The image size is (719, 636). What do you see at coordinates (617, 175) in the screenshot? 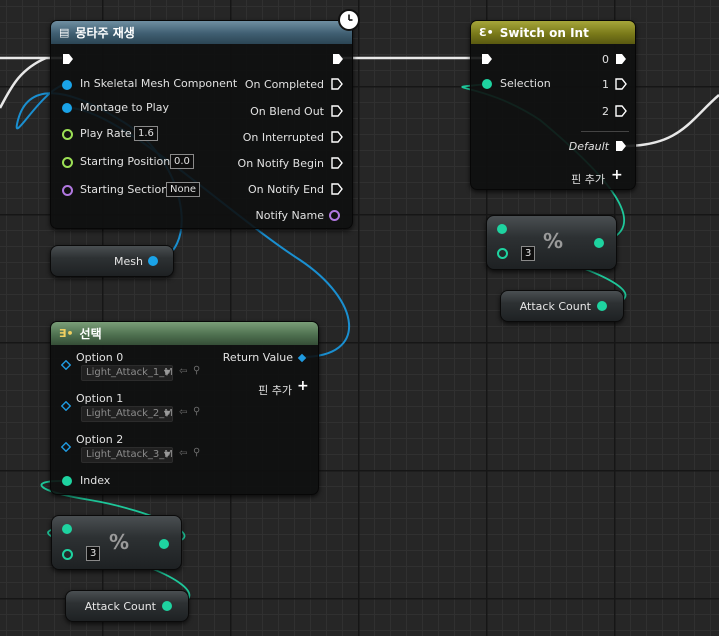
I see `switch-add-pin-icon: +` at bounding box center [617, 175].